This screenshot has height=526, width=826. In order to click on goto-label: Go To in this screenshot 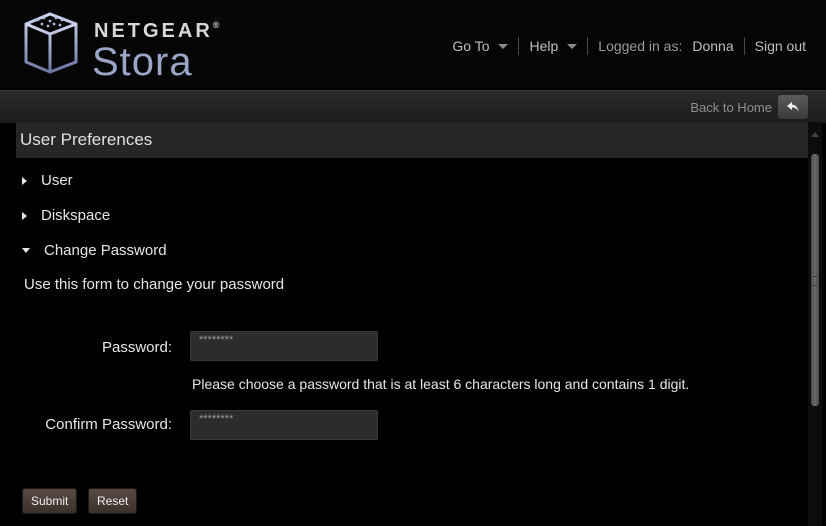, I will do `click(471, 46)`.